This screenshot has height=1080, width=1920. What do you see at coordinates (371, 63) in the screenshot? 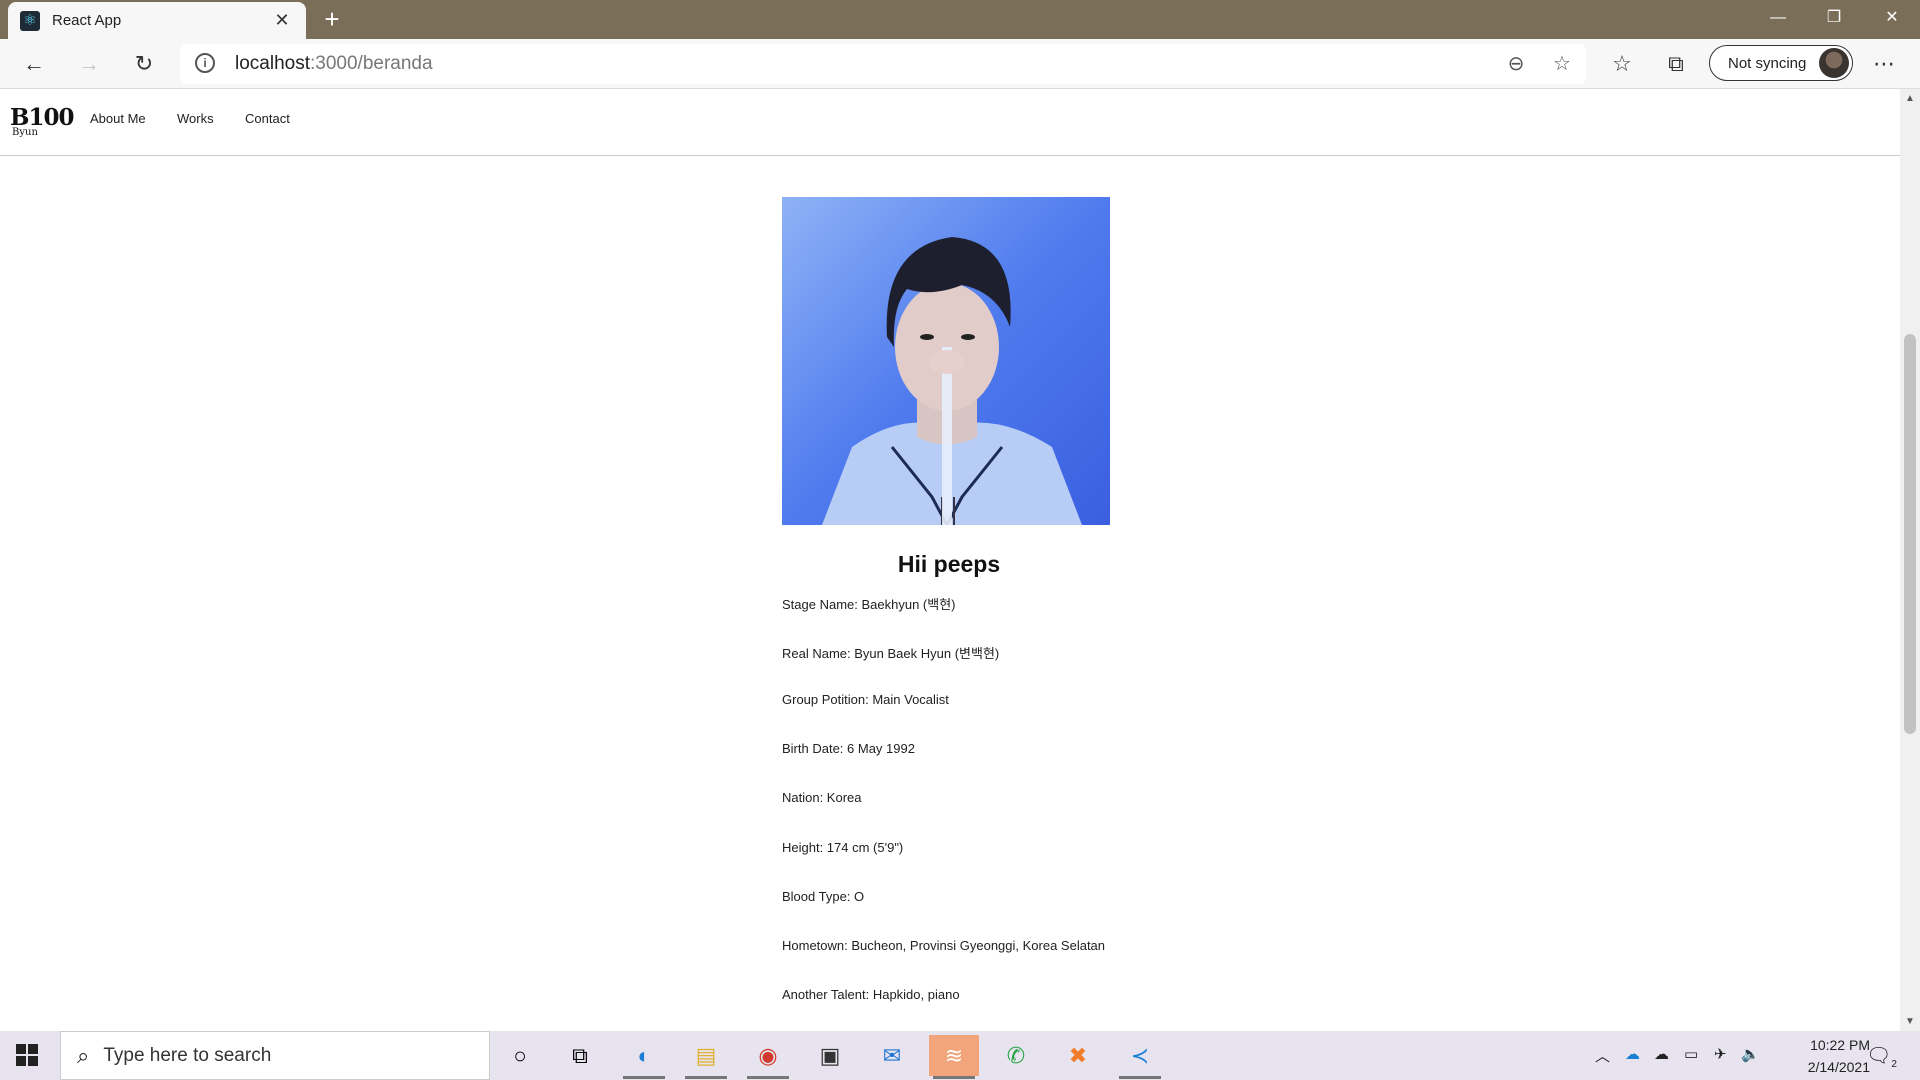
I see `url-path: :3000/beranda` at bounding box center [371, 63].